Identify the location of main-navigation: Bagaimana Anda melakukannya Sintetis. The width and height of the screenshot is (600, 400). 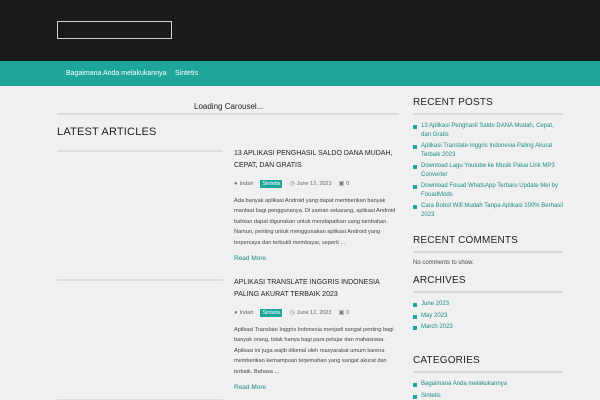
(300, 73).